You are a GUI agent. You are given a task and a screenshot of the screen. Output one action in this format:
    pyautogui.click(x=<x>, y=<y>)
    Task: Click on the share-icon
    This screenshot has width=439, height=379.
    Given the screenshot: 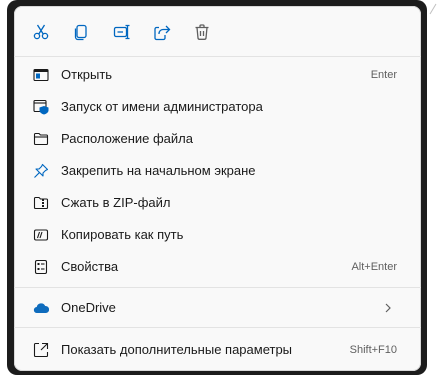 What is the action you would take?
    pyautogui.click(x=162, y=32)
    